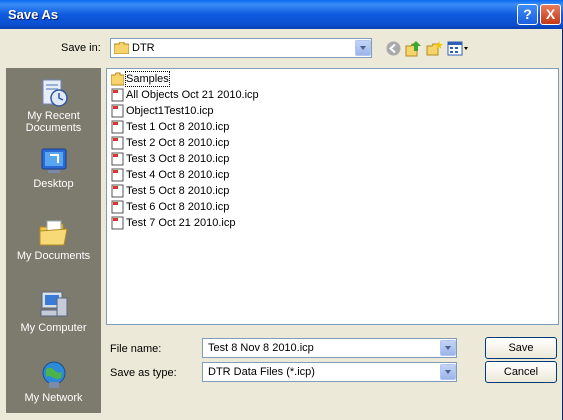 This screenshot has height=420, width=563. What do you see at coordinates (53, 304) in the screenshot?
I see `my-computer-icon` at bounding box center [53, 304].